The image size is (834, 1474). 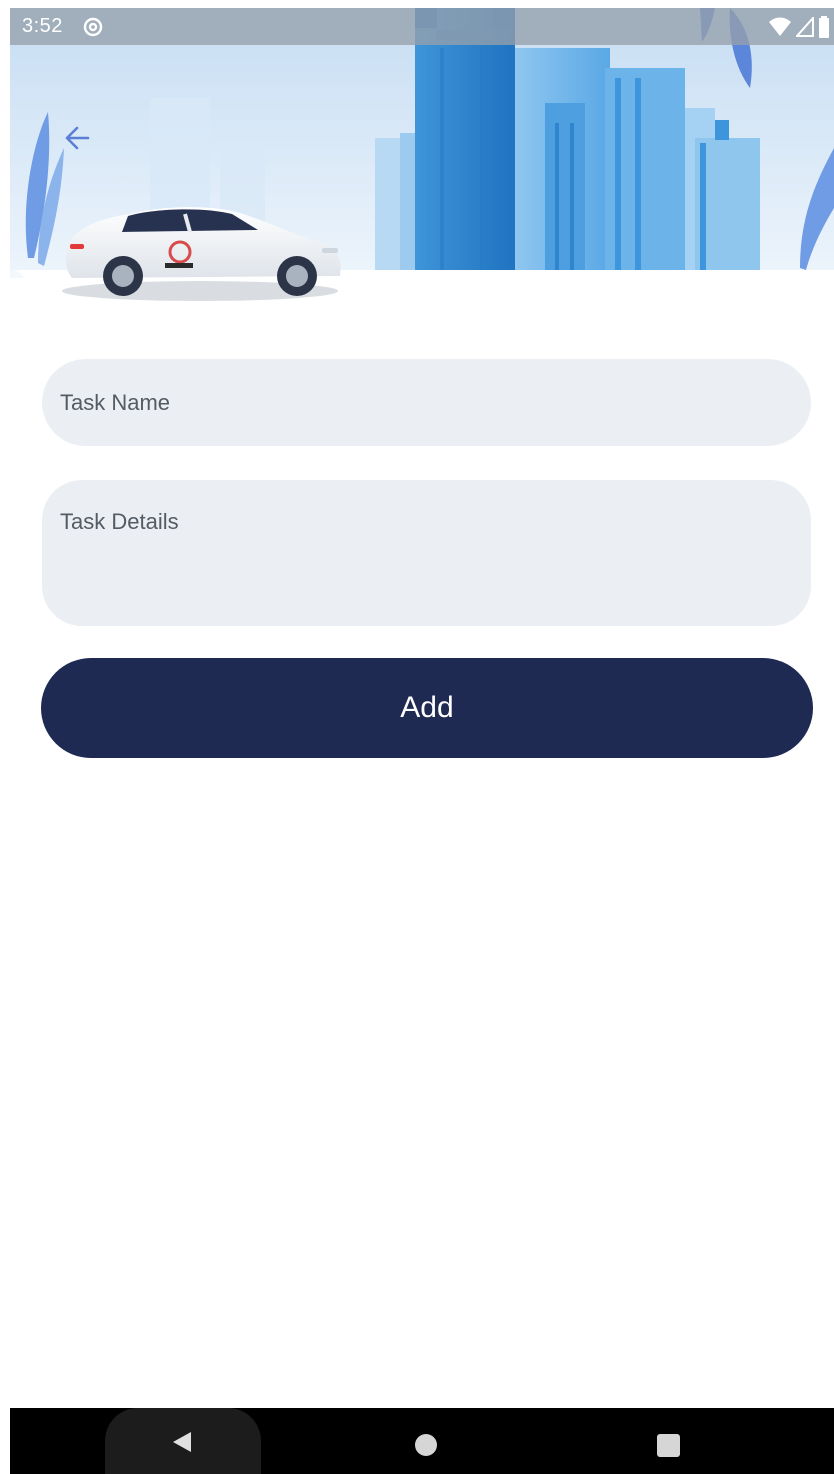 I want to click on back-button, so click(x=78, y=138).